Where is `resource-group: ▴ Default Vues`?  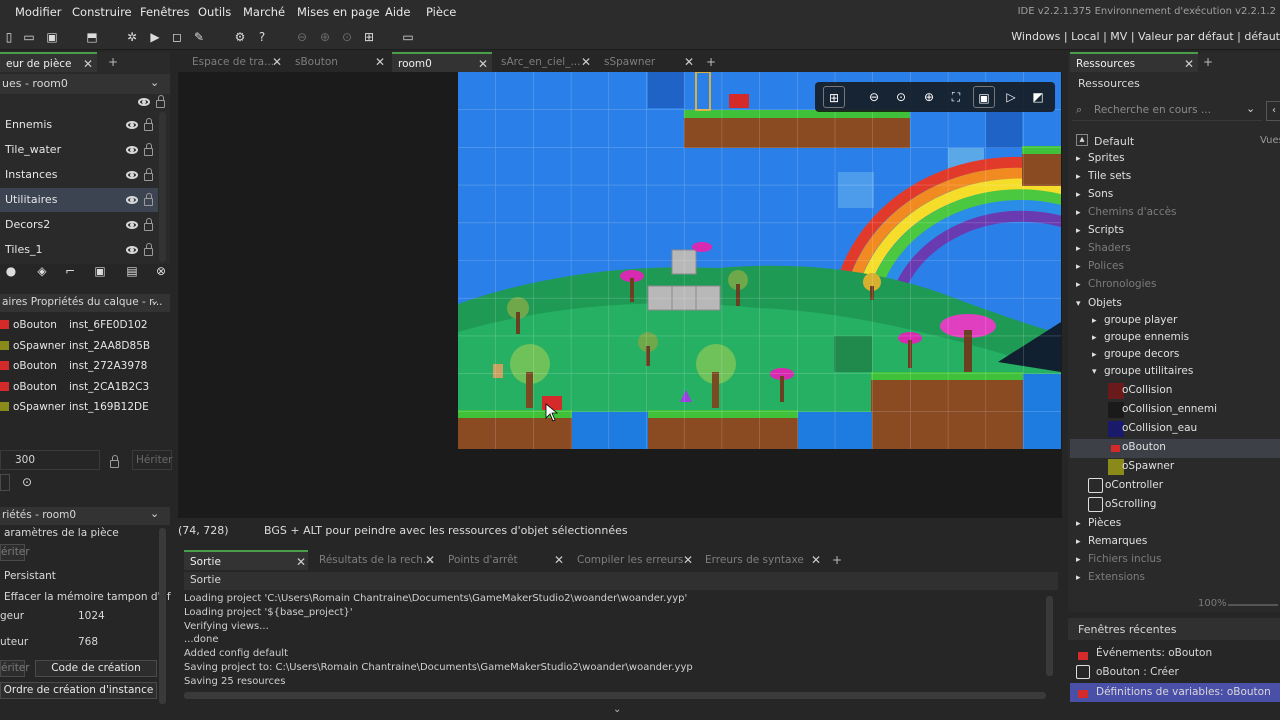
resource-group: ▴ Default Vues is located at coordinates (1176, 142).